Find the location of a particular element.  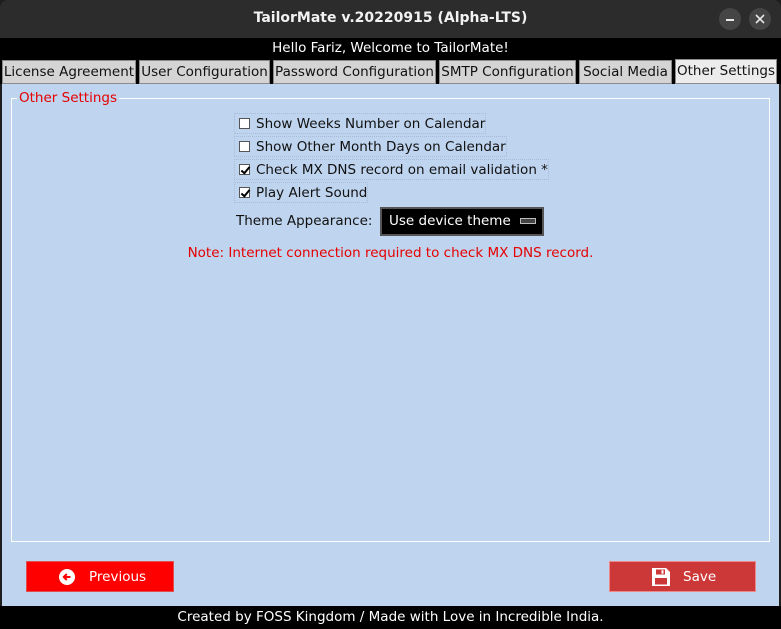

previous-button: Previous is located at coordinates (100, 576).